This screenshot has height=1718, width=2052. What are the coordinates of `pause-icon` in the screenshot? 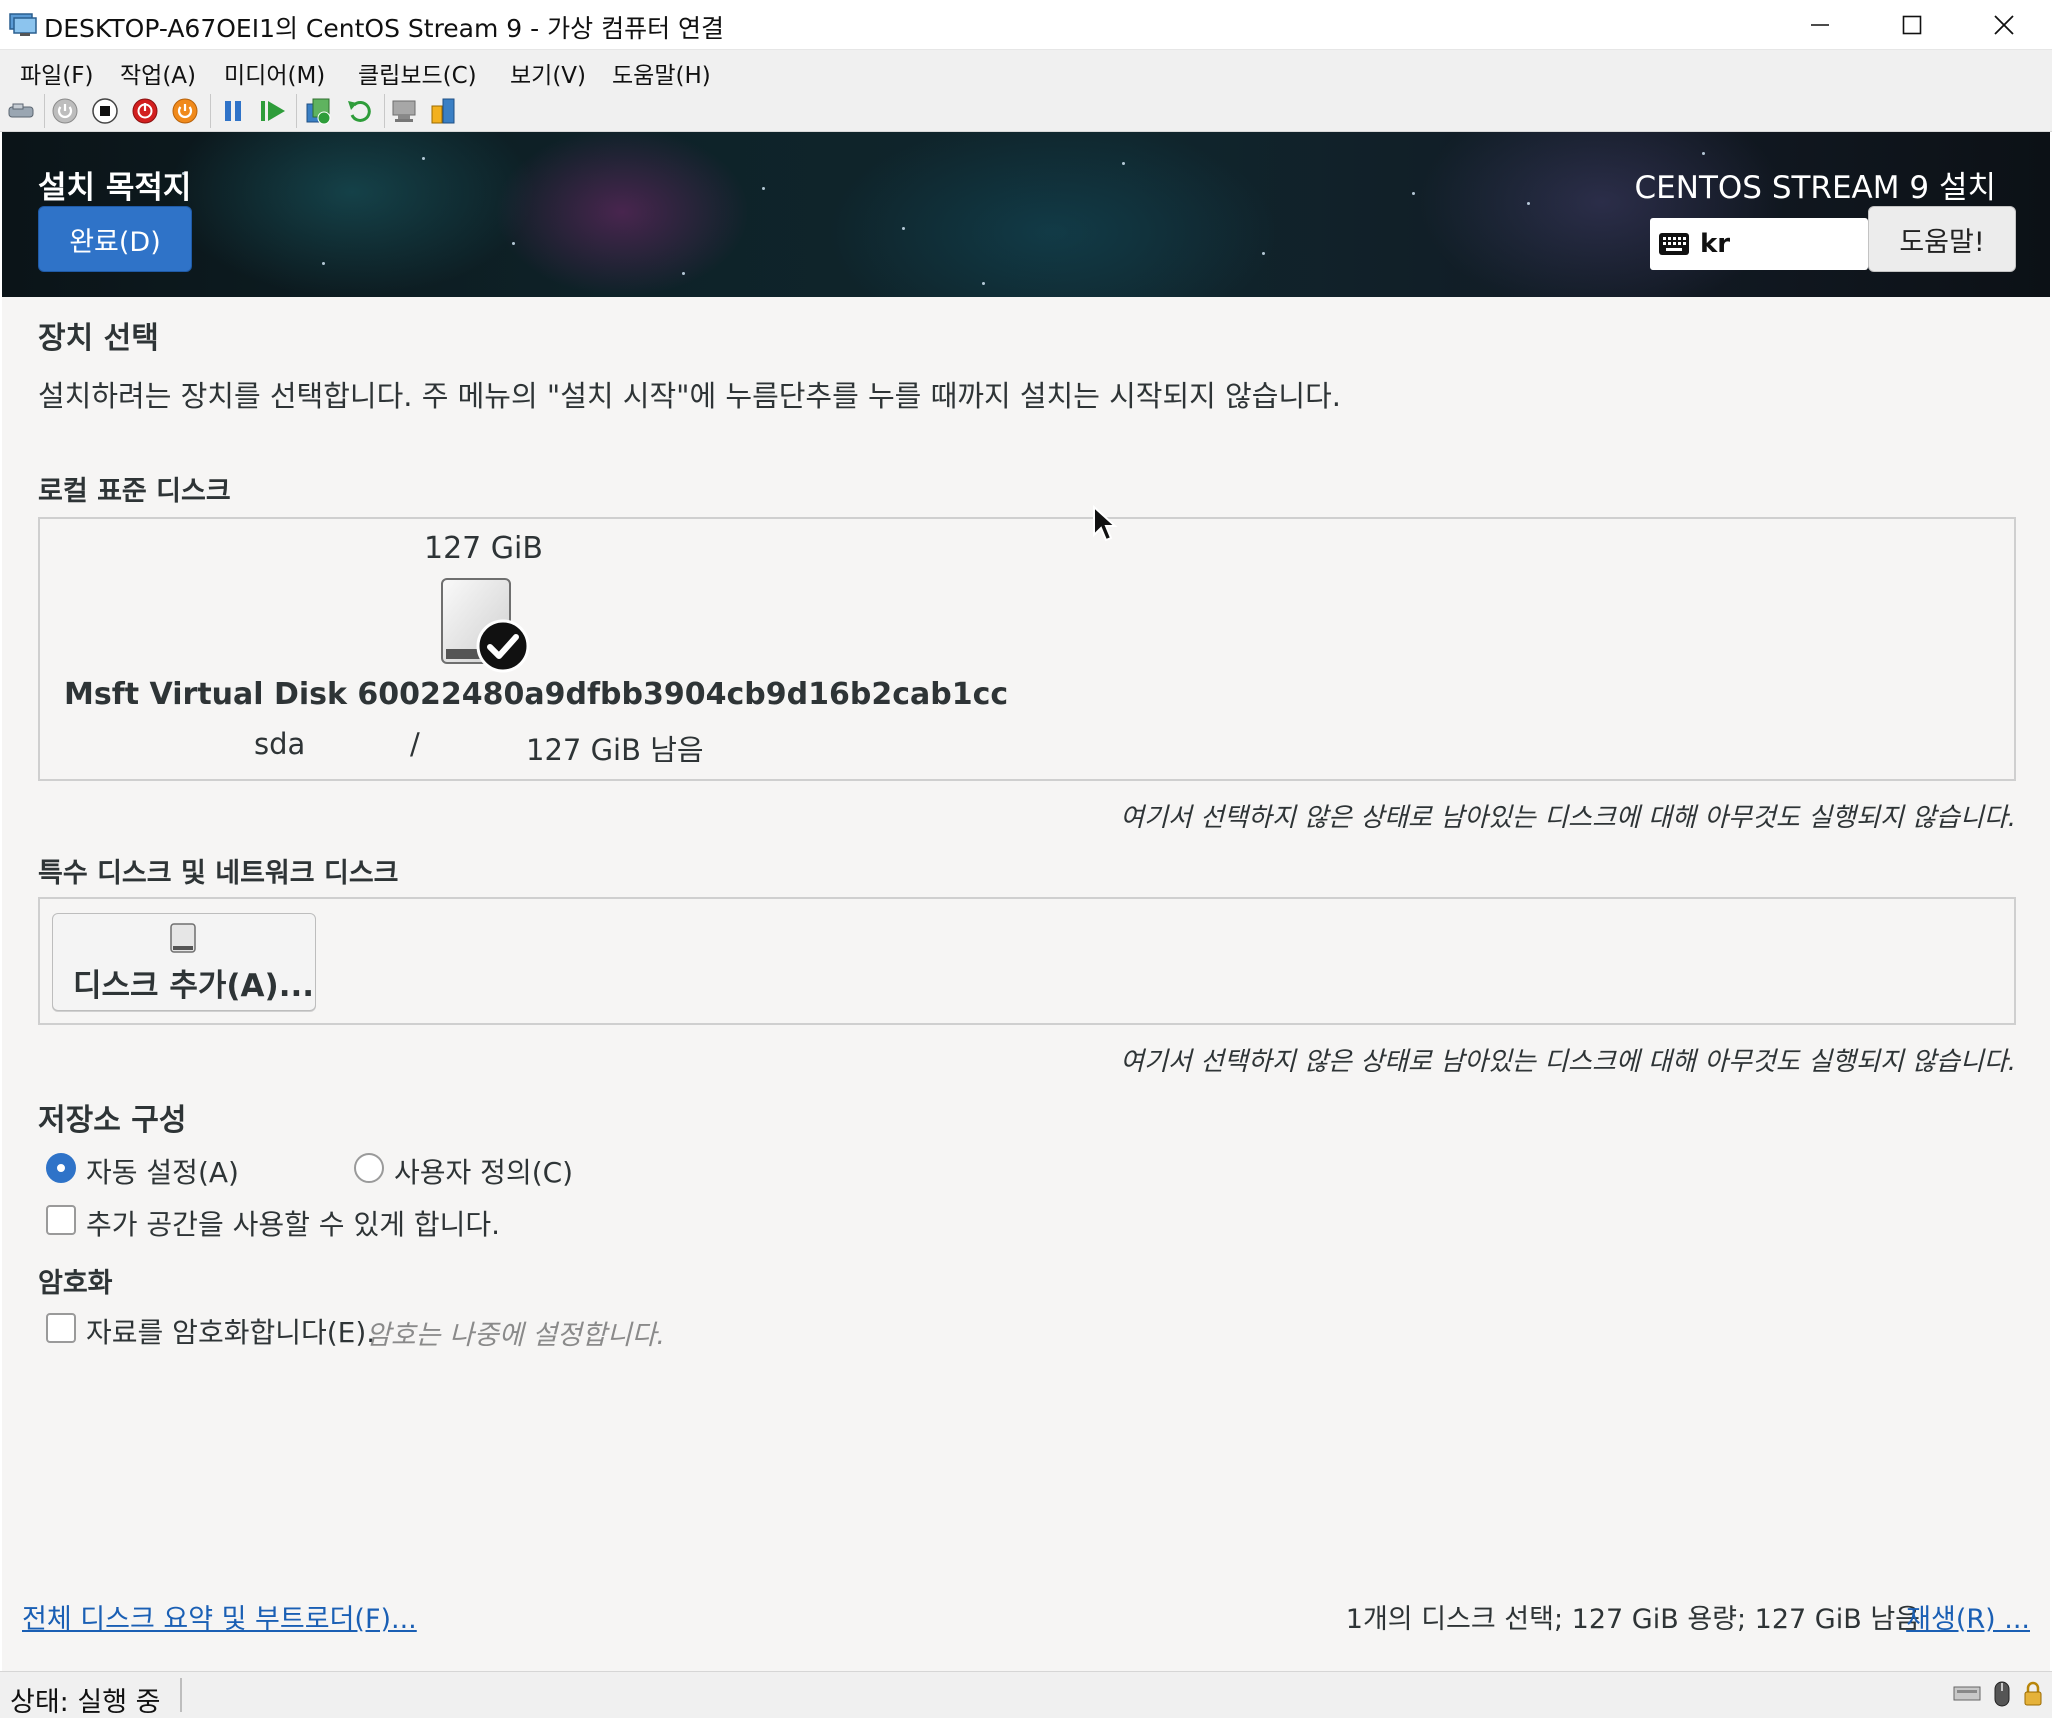 It's located at (233, 111).